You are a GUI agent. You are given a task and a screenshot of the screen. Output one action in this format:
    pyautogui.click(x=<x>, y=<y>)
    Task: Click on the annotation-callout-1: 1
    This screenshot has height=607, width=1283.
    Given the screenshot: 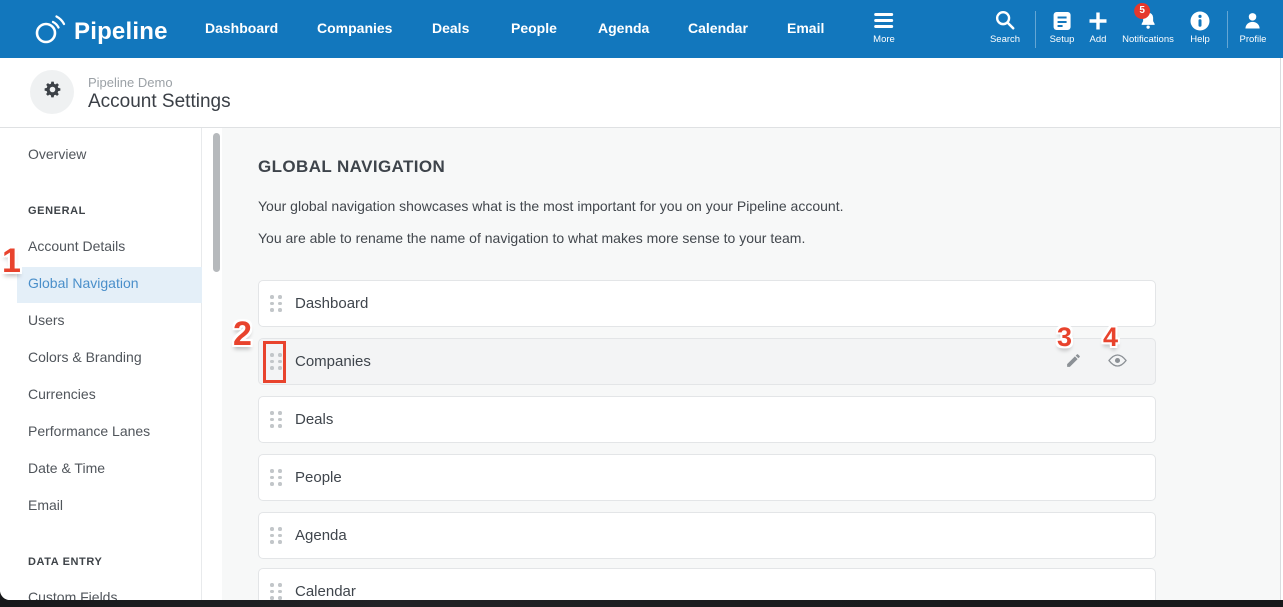 What is the action you would take?
    pyautogui.click(x=11, y=261)
    